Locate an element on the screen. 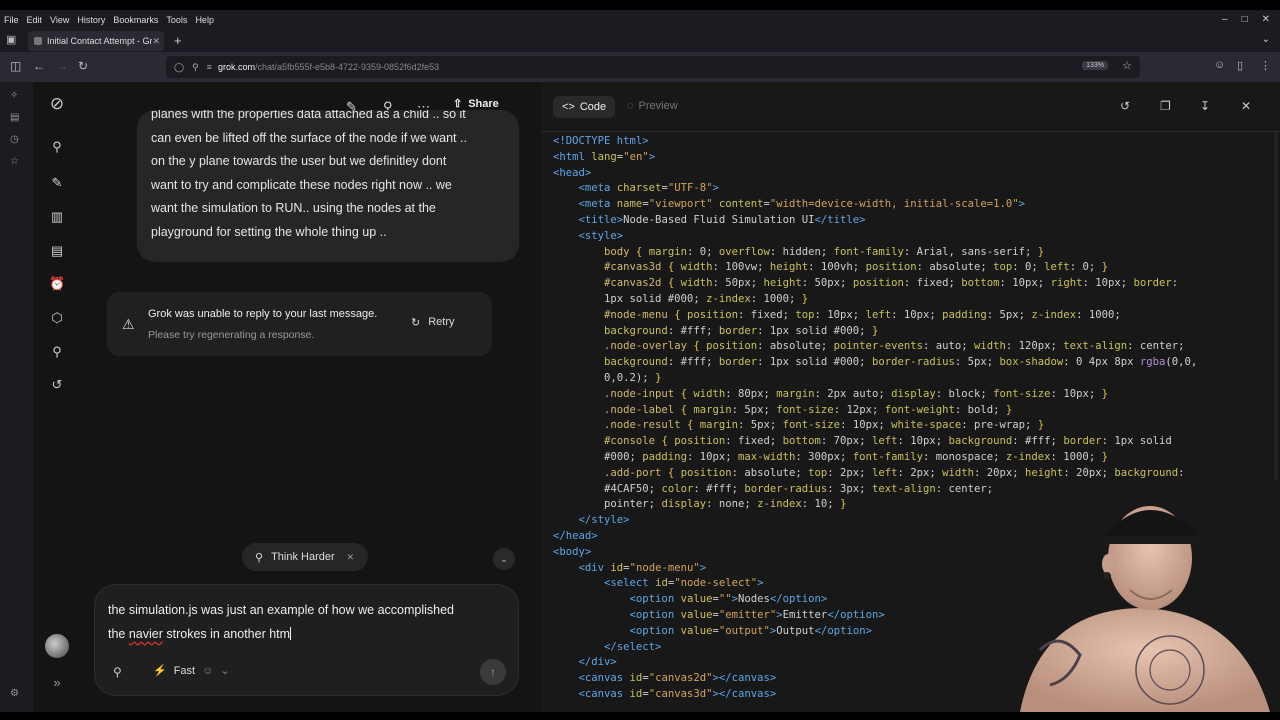  reload-icon: ↻ is located at coordinates (83, 66).